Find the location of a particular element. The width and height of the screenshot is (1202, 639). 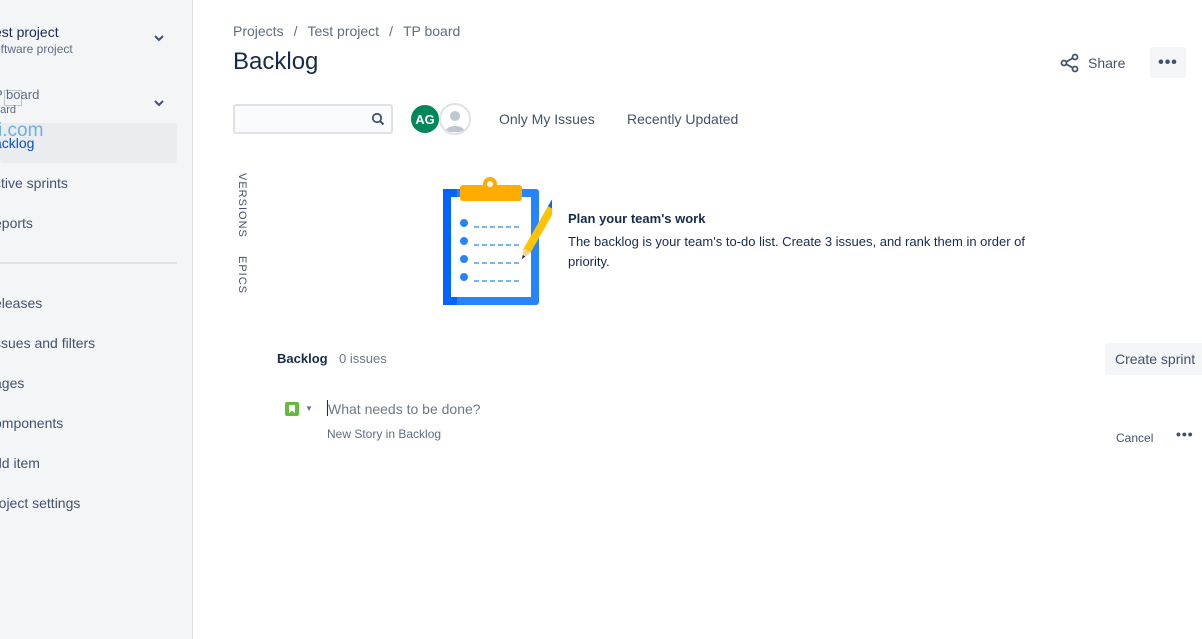

project-name: est project is located at coordinates (29, 32).